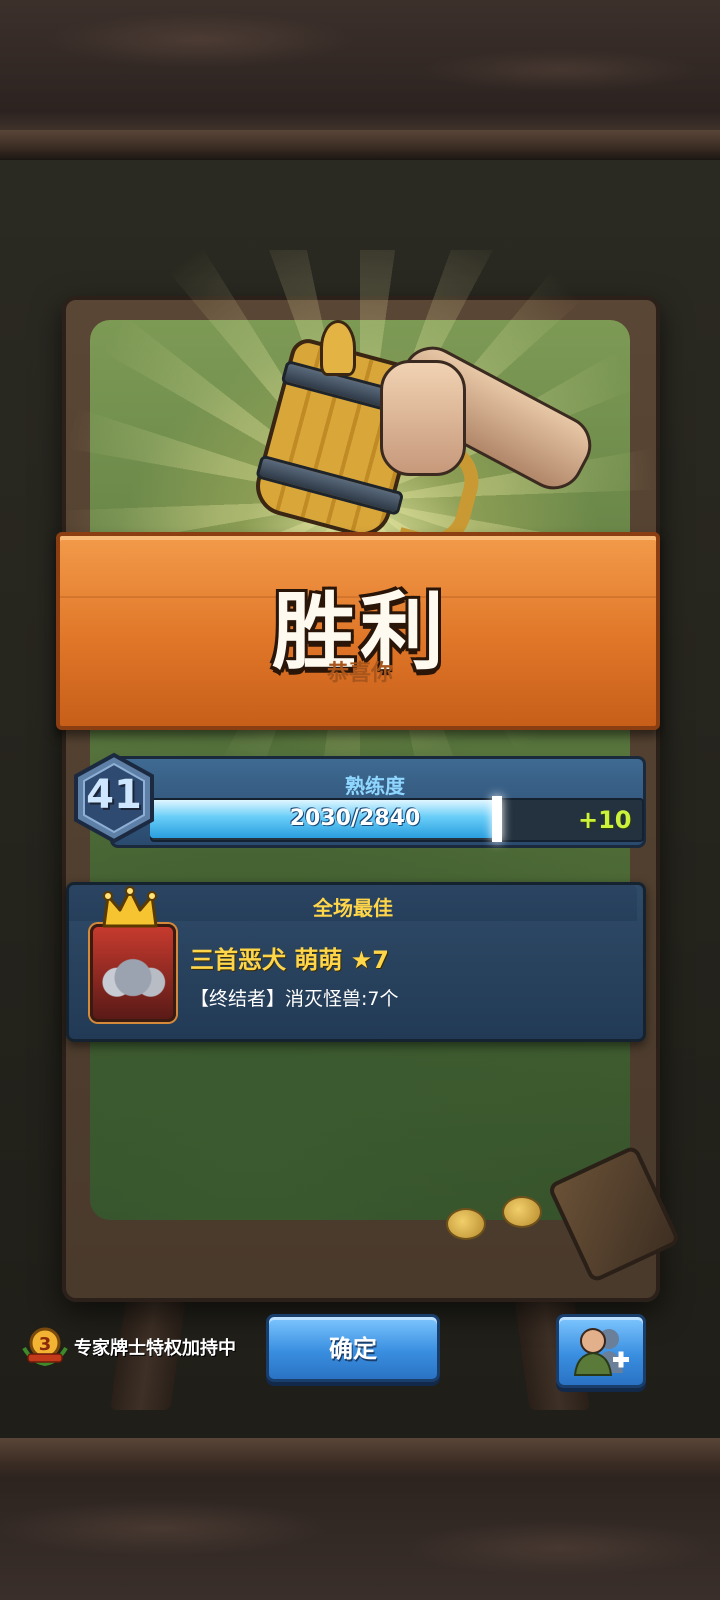 The width and height of the screenshot is (720, 1600). I want to click on confirm-button: 确定, so click(353, 1348).